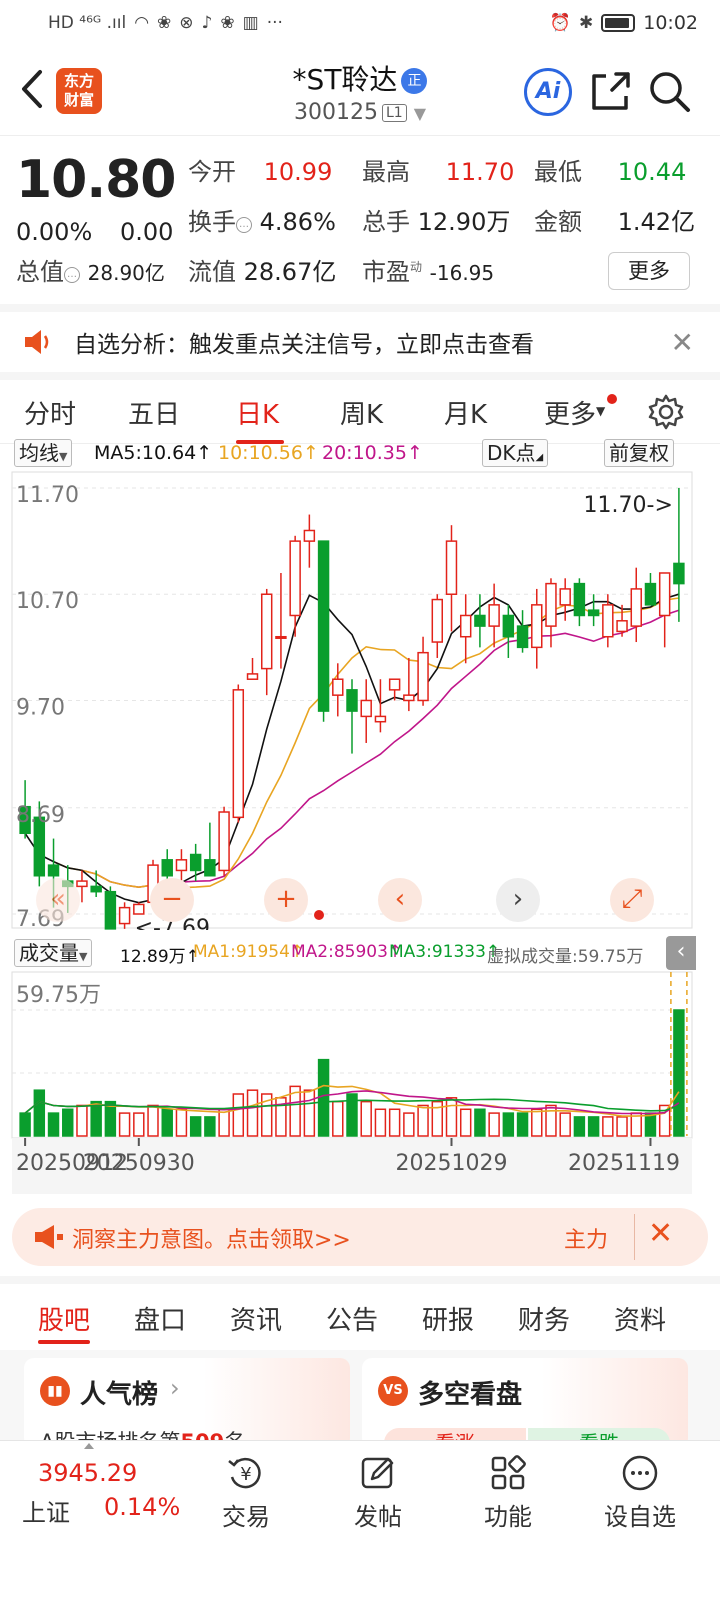 The width and height of the screenshot is (720, 1600). Describe the element at coordinates (611, 91) in the screenshot. I see `share-icon` at that location.